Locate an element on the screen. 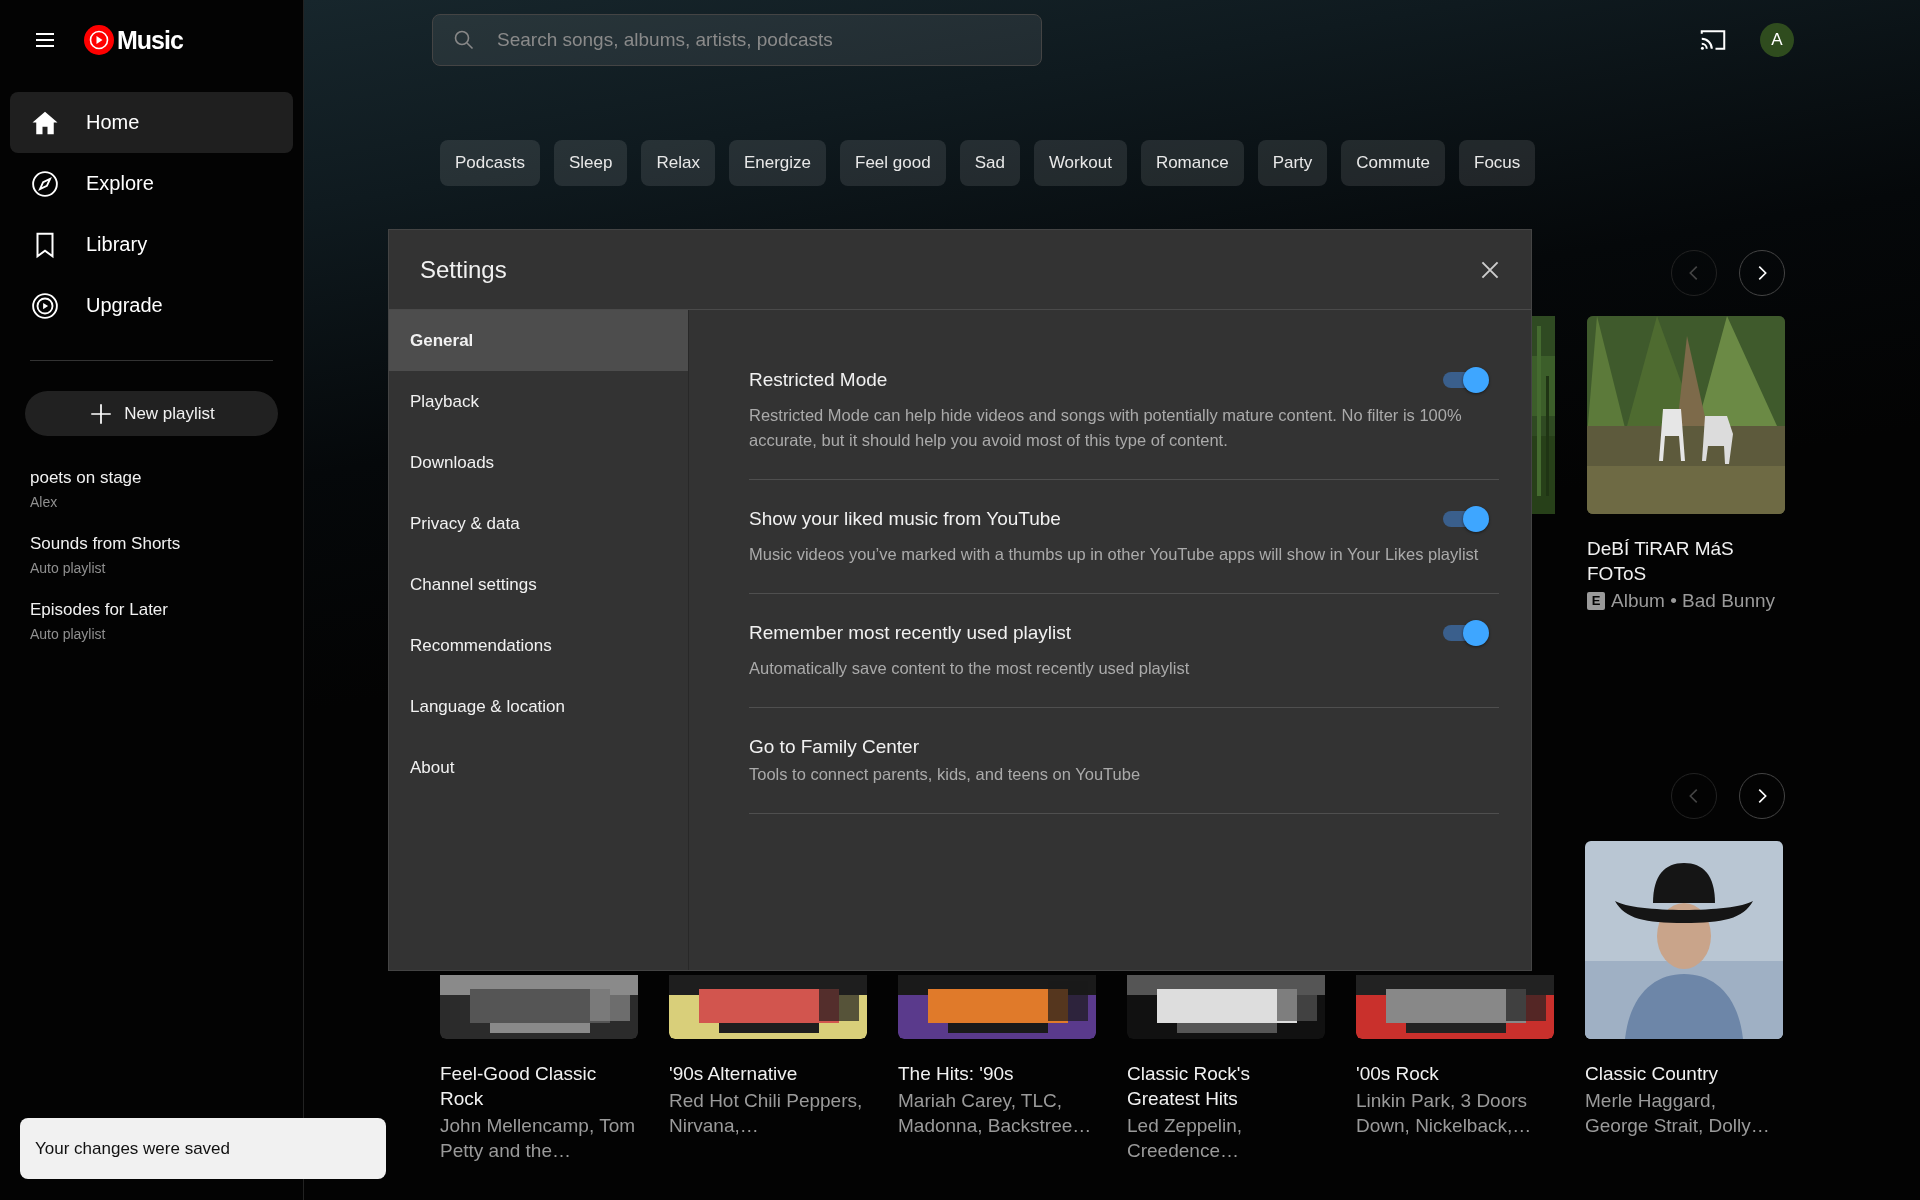 This screenshot has height=1200, width=1920. setting-title: Restricted Mode is located at coordinates (818, 380).